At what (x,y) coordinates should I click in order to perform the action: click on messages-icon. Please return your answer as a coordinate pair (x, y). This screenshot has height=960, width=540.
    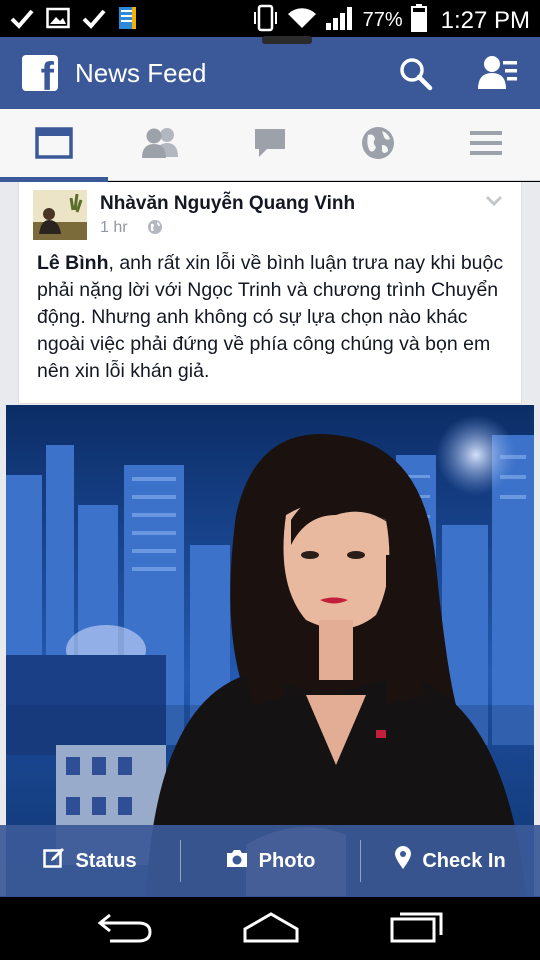
    Looking at the image, I should click on (270, 145).